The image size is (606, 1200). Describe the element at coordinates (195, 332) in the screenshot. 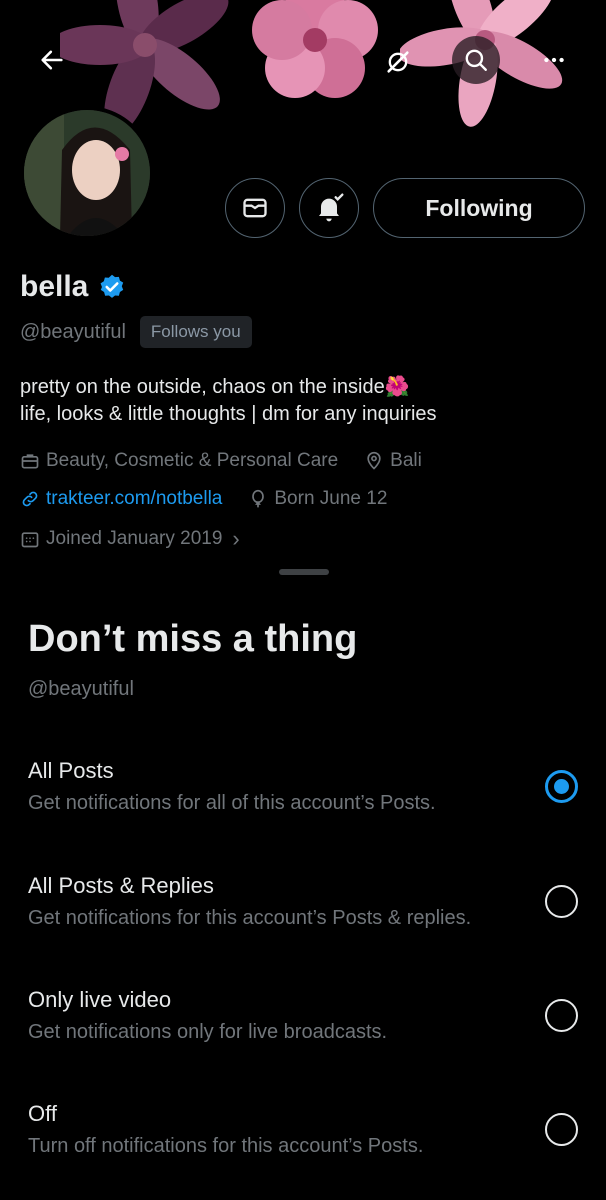

I see `follows-you-badge: Follows you` at that location.